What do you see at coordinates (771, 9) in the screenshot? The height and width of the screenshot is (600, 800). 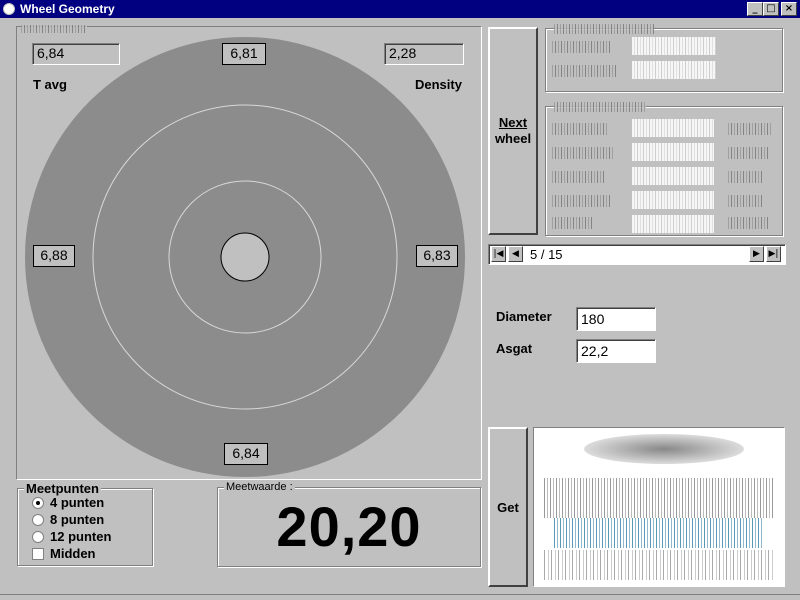 I see `maximize-icon: □` at bounding box center [771, 9].